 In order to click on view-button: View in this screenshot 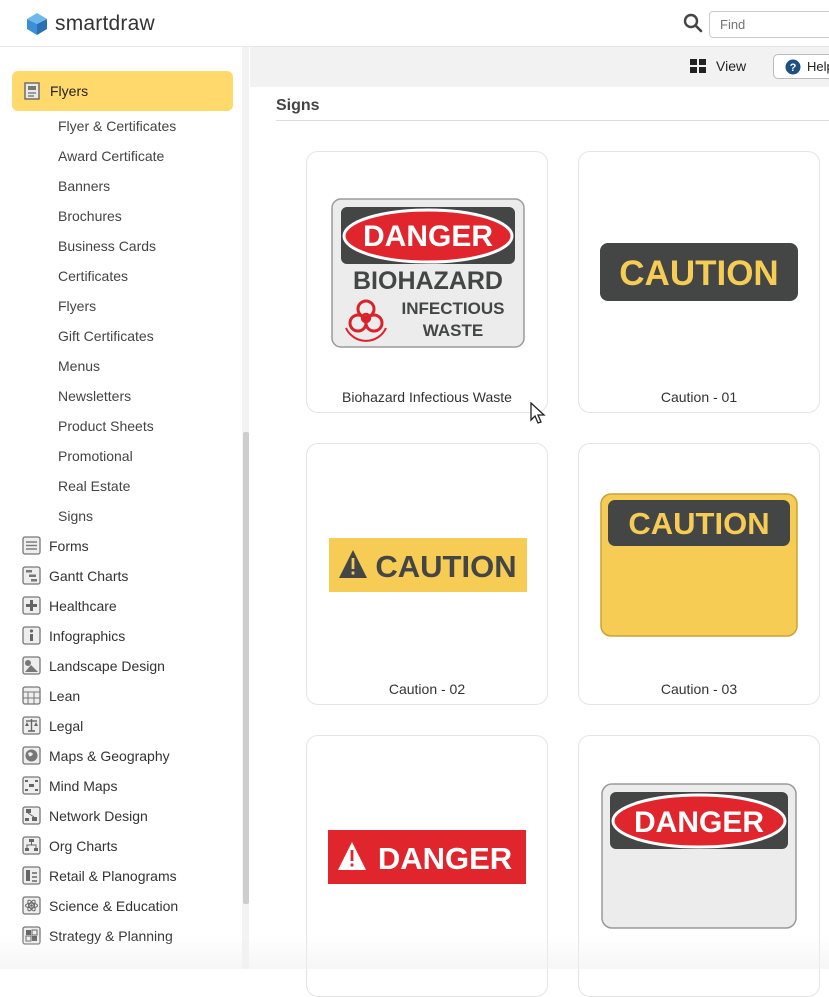, I will do `click(718, 66)`.